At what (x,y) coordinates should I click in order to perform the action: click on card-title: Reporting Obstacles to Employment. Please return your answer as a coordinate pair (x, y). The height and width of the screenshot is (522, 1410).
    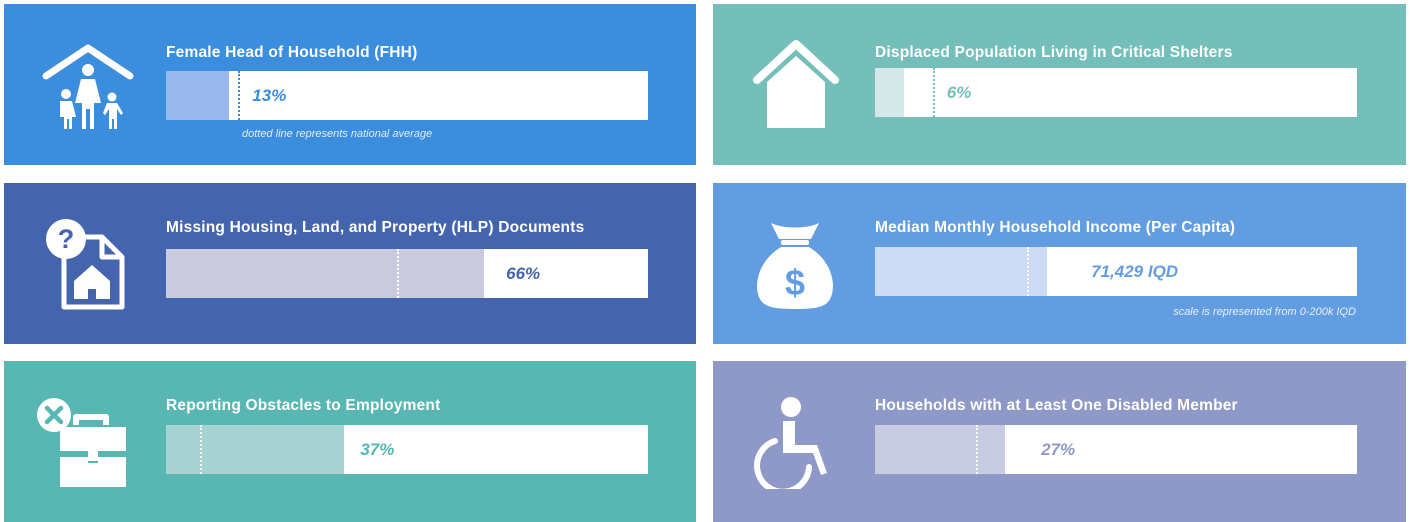
    Looking at the image, I should click on (303, 405).